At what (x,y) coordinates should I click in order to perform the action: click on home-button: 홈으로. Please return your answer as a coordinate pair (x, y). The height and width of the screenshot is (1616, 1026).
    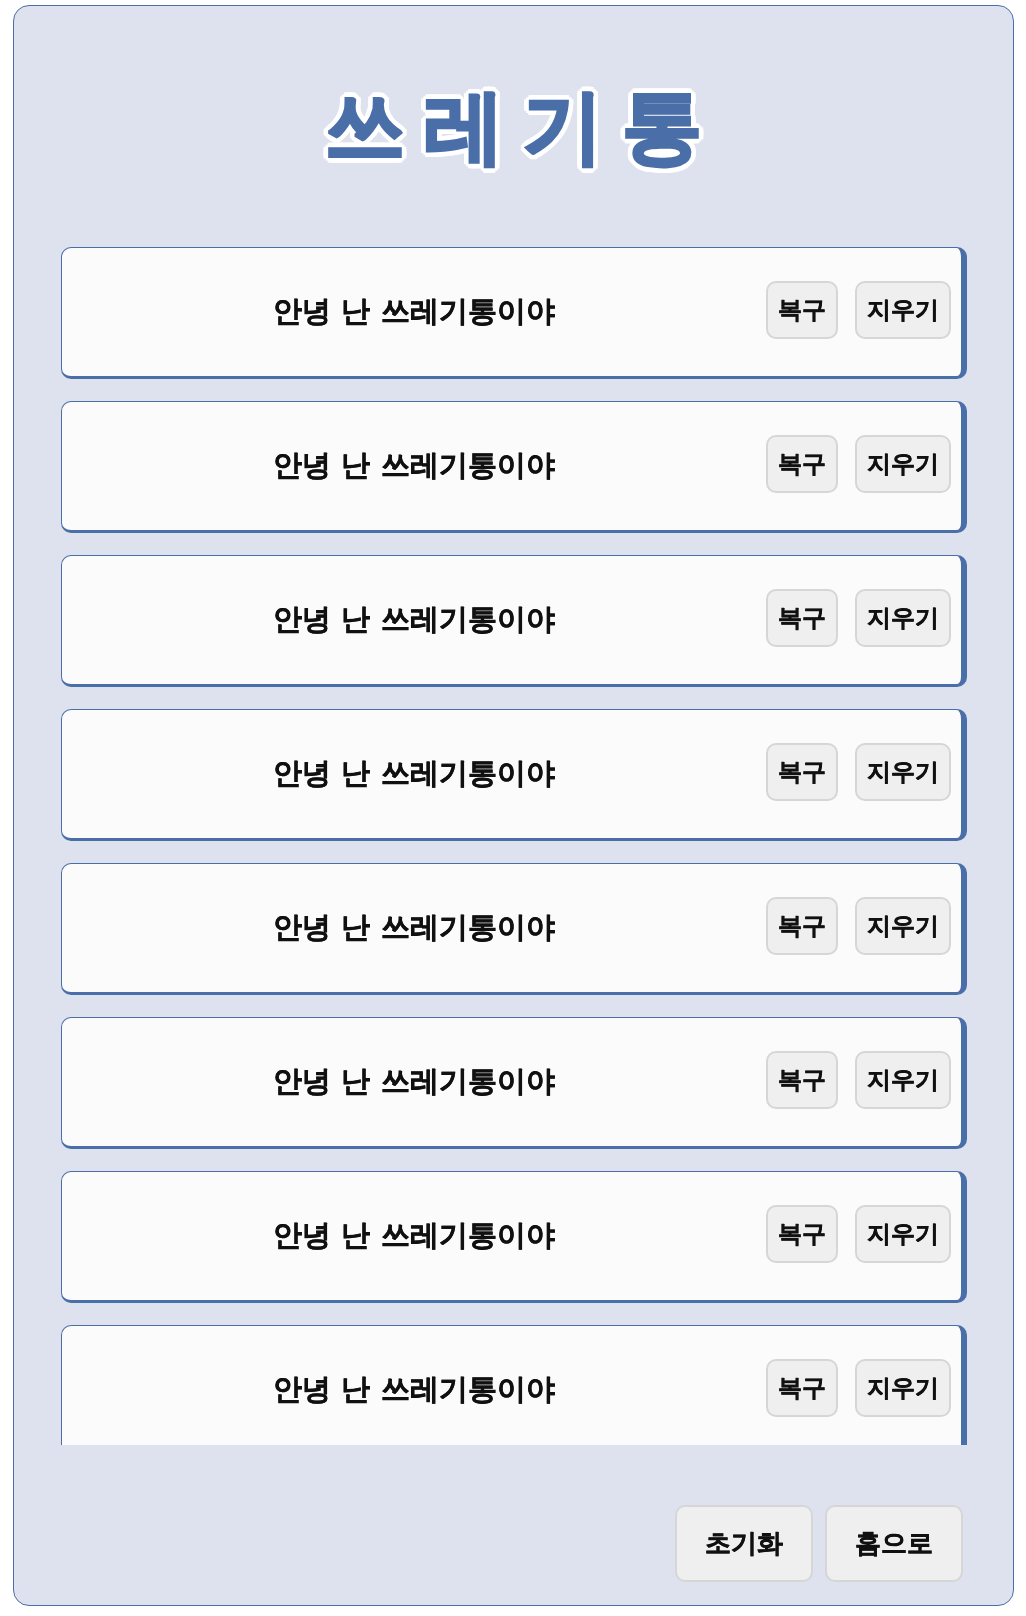
    Looking at the image, I should click on (894, 1543).